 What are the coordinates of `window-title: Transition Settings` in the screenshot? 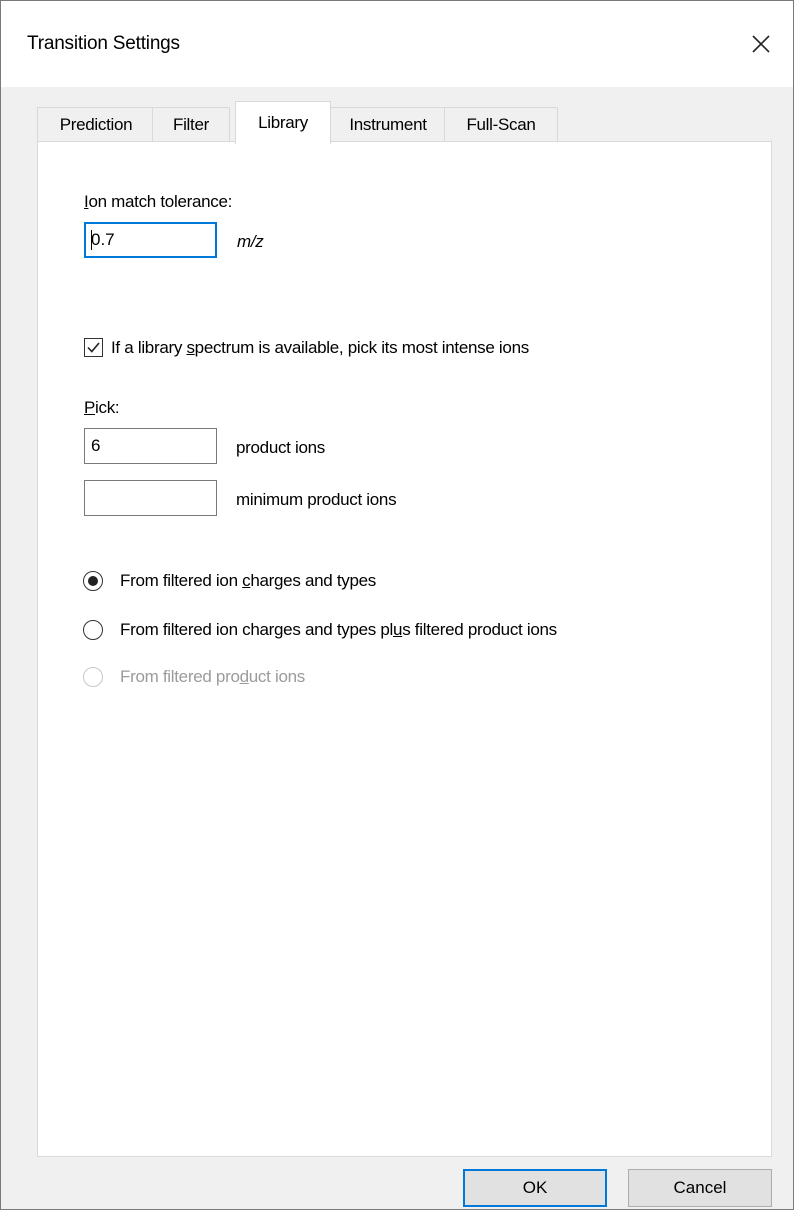 It's located at (103, 43).